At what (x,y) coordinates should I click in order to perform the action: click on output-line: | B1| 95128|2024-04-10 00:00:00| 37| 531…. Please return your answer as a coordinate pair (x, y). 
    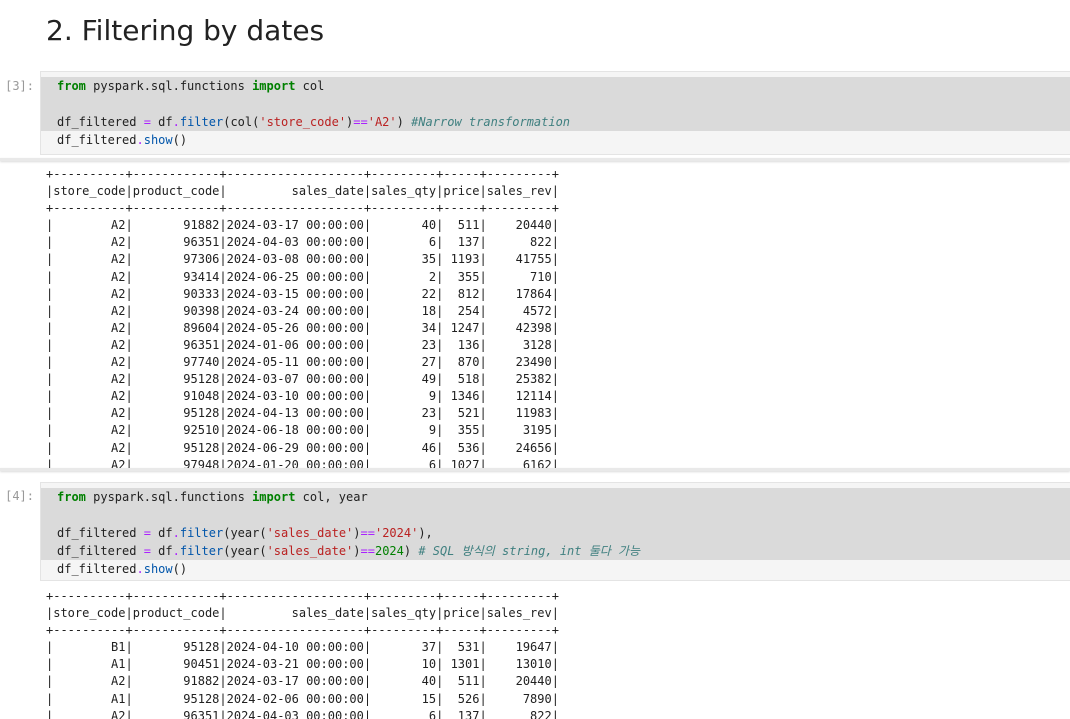
    Looking at the image, I should click on (302, 647).